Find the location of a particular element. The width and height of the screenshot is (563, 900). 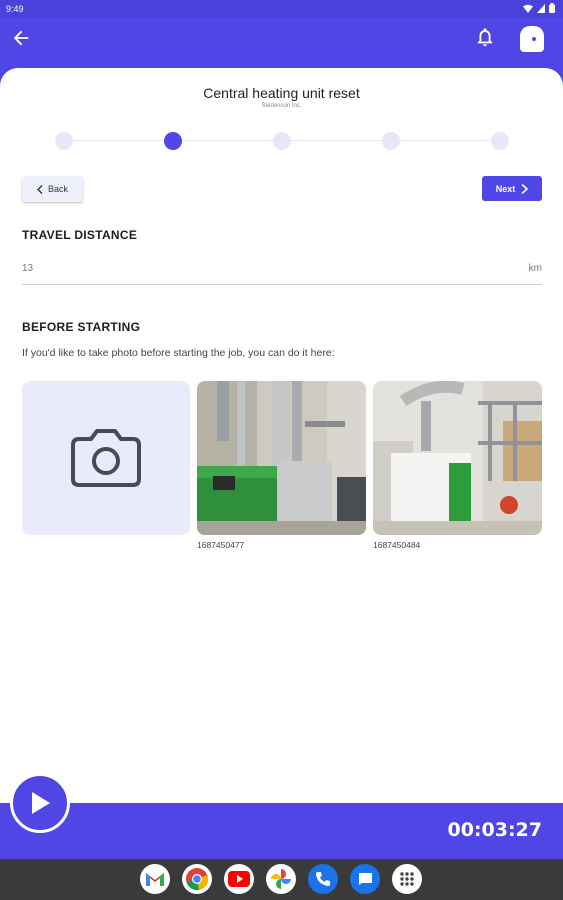

job-title: Central heating unit reset is located at coordinates (281, 93).